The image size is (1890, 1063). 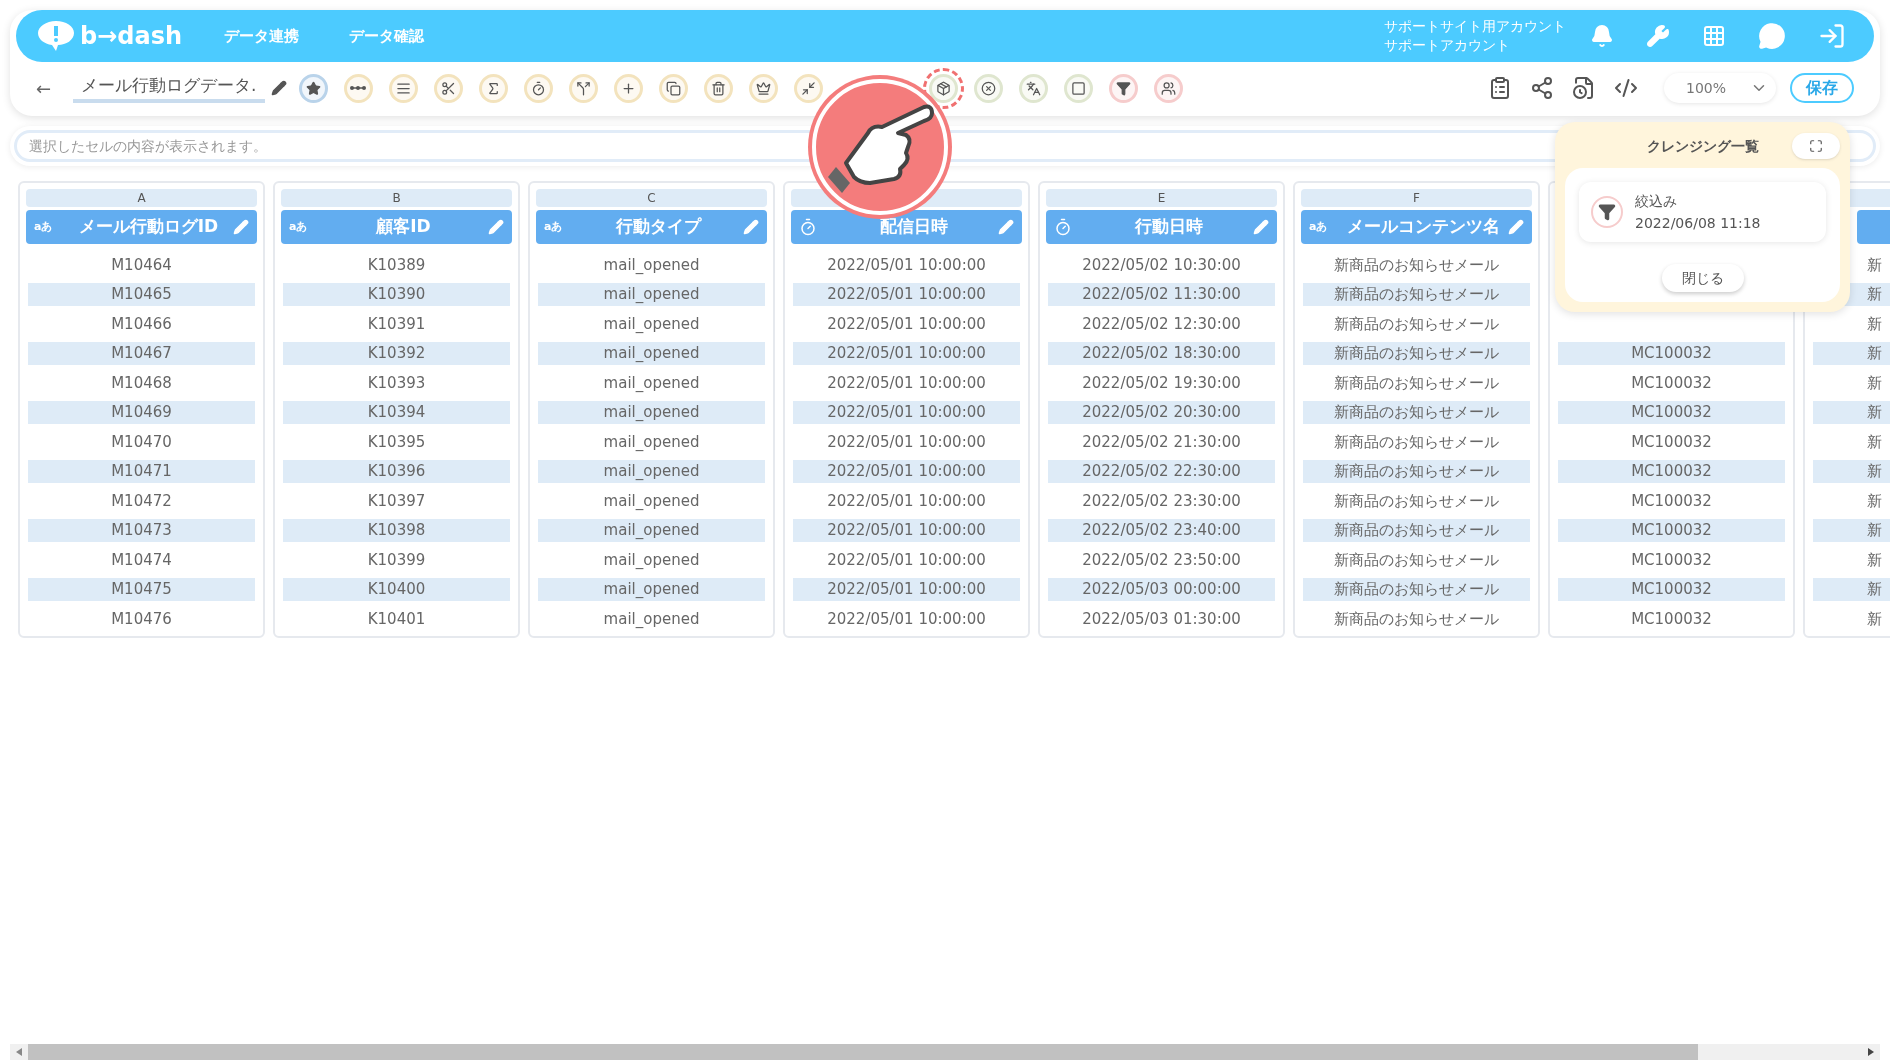 What do you see at coordinates (141, 324) in the screenshot?
I see `table-cell-text: M10466` at bounding box center [141, 324].